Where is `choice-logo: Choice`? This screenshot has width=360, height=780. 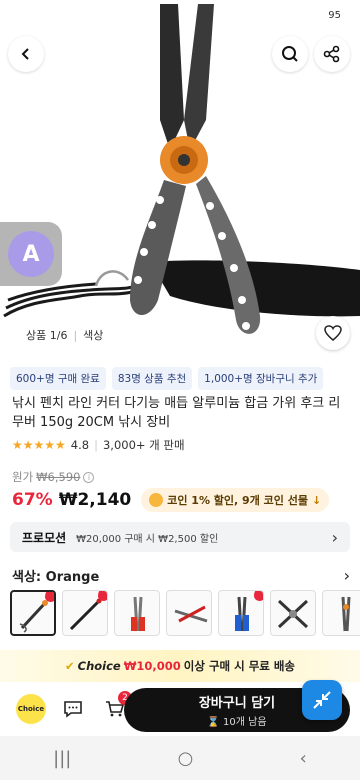
choice-logo: Choice is located at coordinates (31, 709).